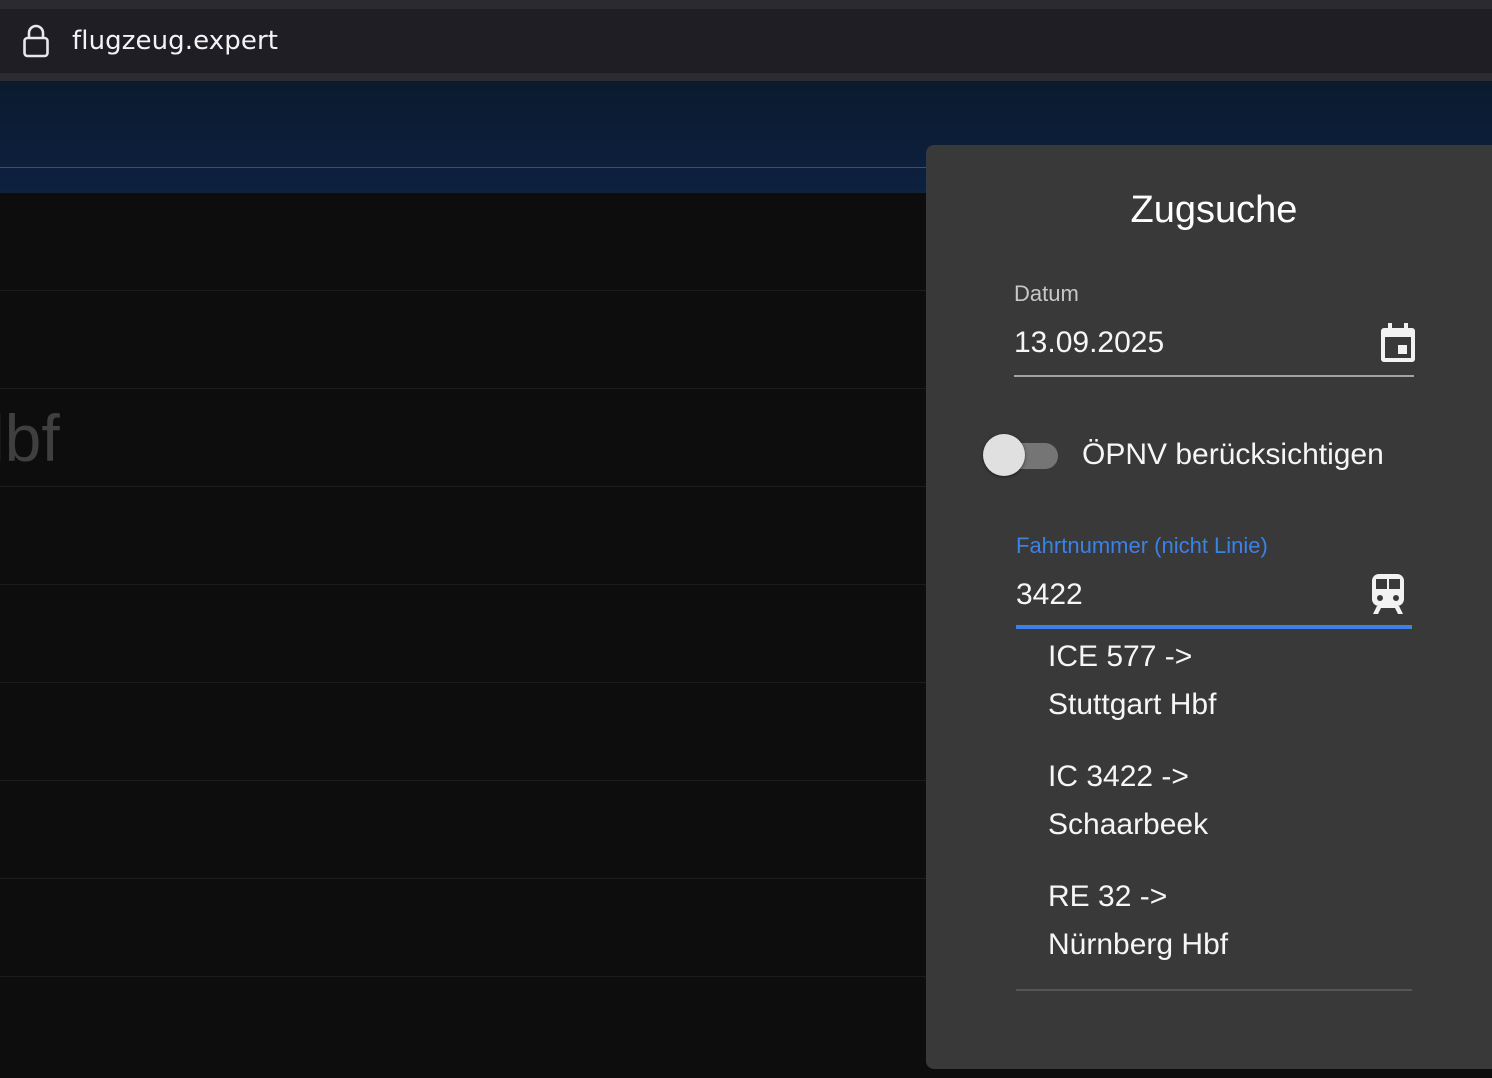  Describe the element at coordinates (746, 4) in the screenshot. I see `browser-top-strip` at that location.